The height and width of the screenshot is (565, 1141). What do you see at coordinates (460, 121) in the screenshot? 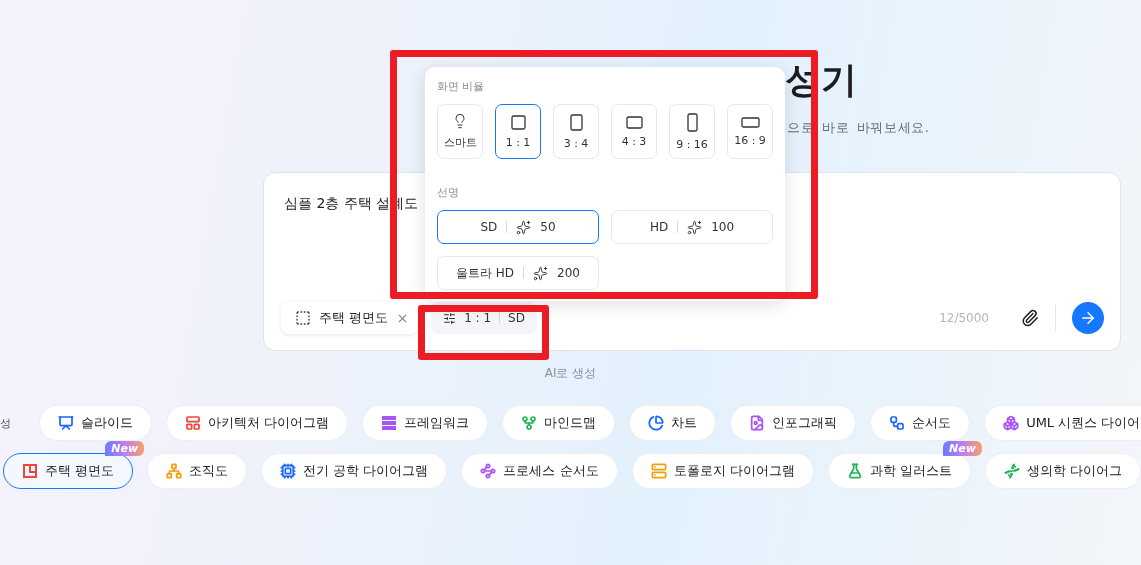
I see `lightbulb-icon` at bounding box center [460, 121].